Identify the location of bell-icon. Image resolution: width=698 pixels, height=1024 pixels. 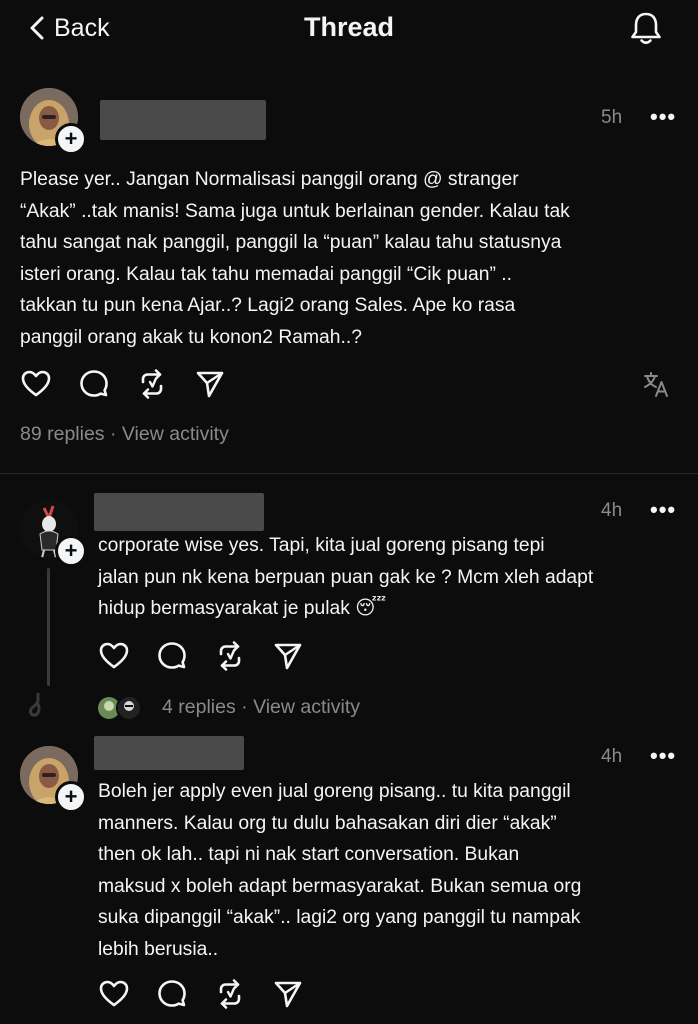
(646, 28).